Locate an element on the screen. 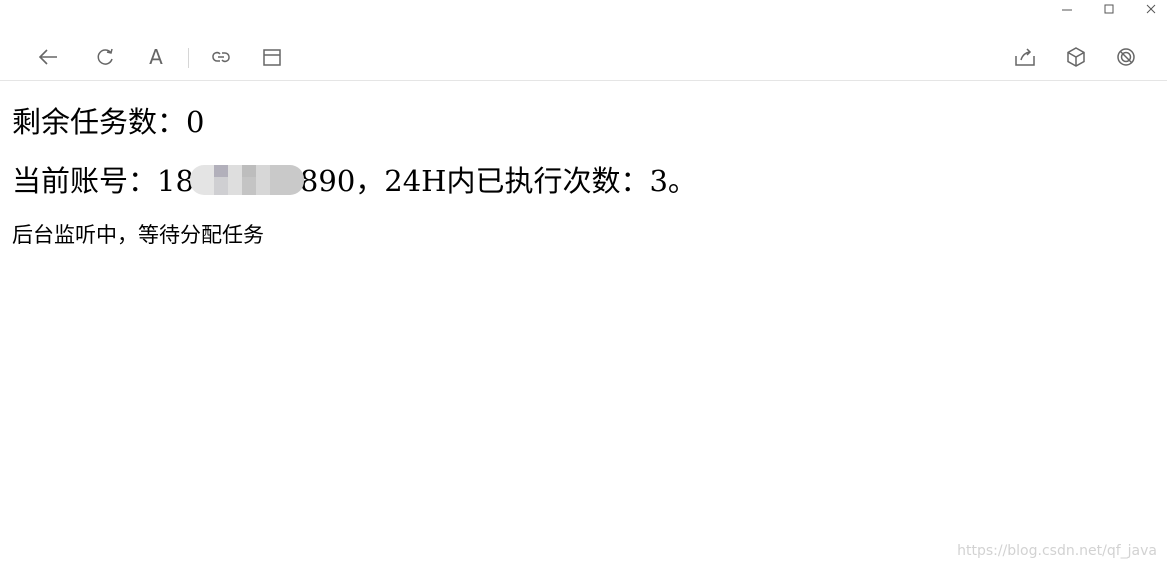 This screenshot has width=1167, height=567. status-message: 后台监听中，等待分配任务 is located at coordinates (138, 235).